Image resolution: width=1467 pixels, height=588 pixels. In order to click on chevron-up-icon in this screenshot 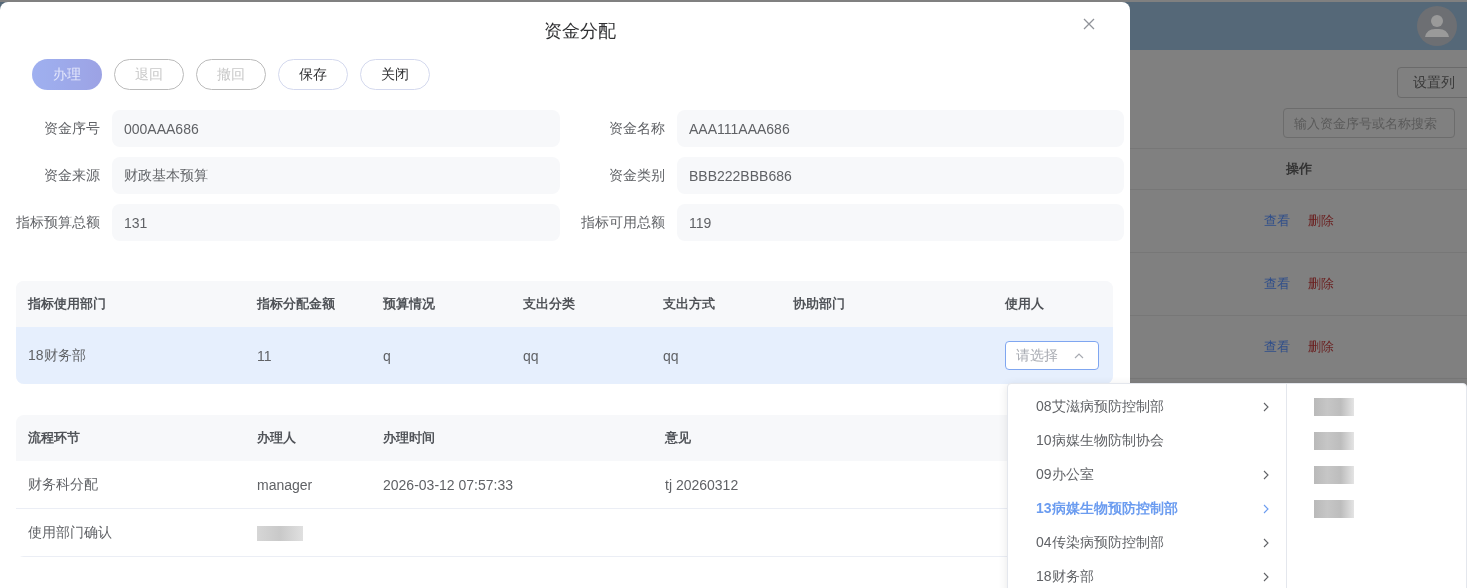, I will do `click(1079, 355)`.